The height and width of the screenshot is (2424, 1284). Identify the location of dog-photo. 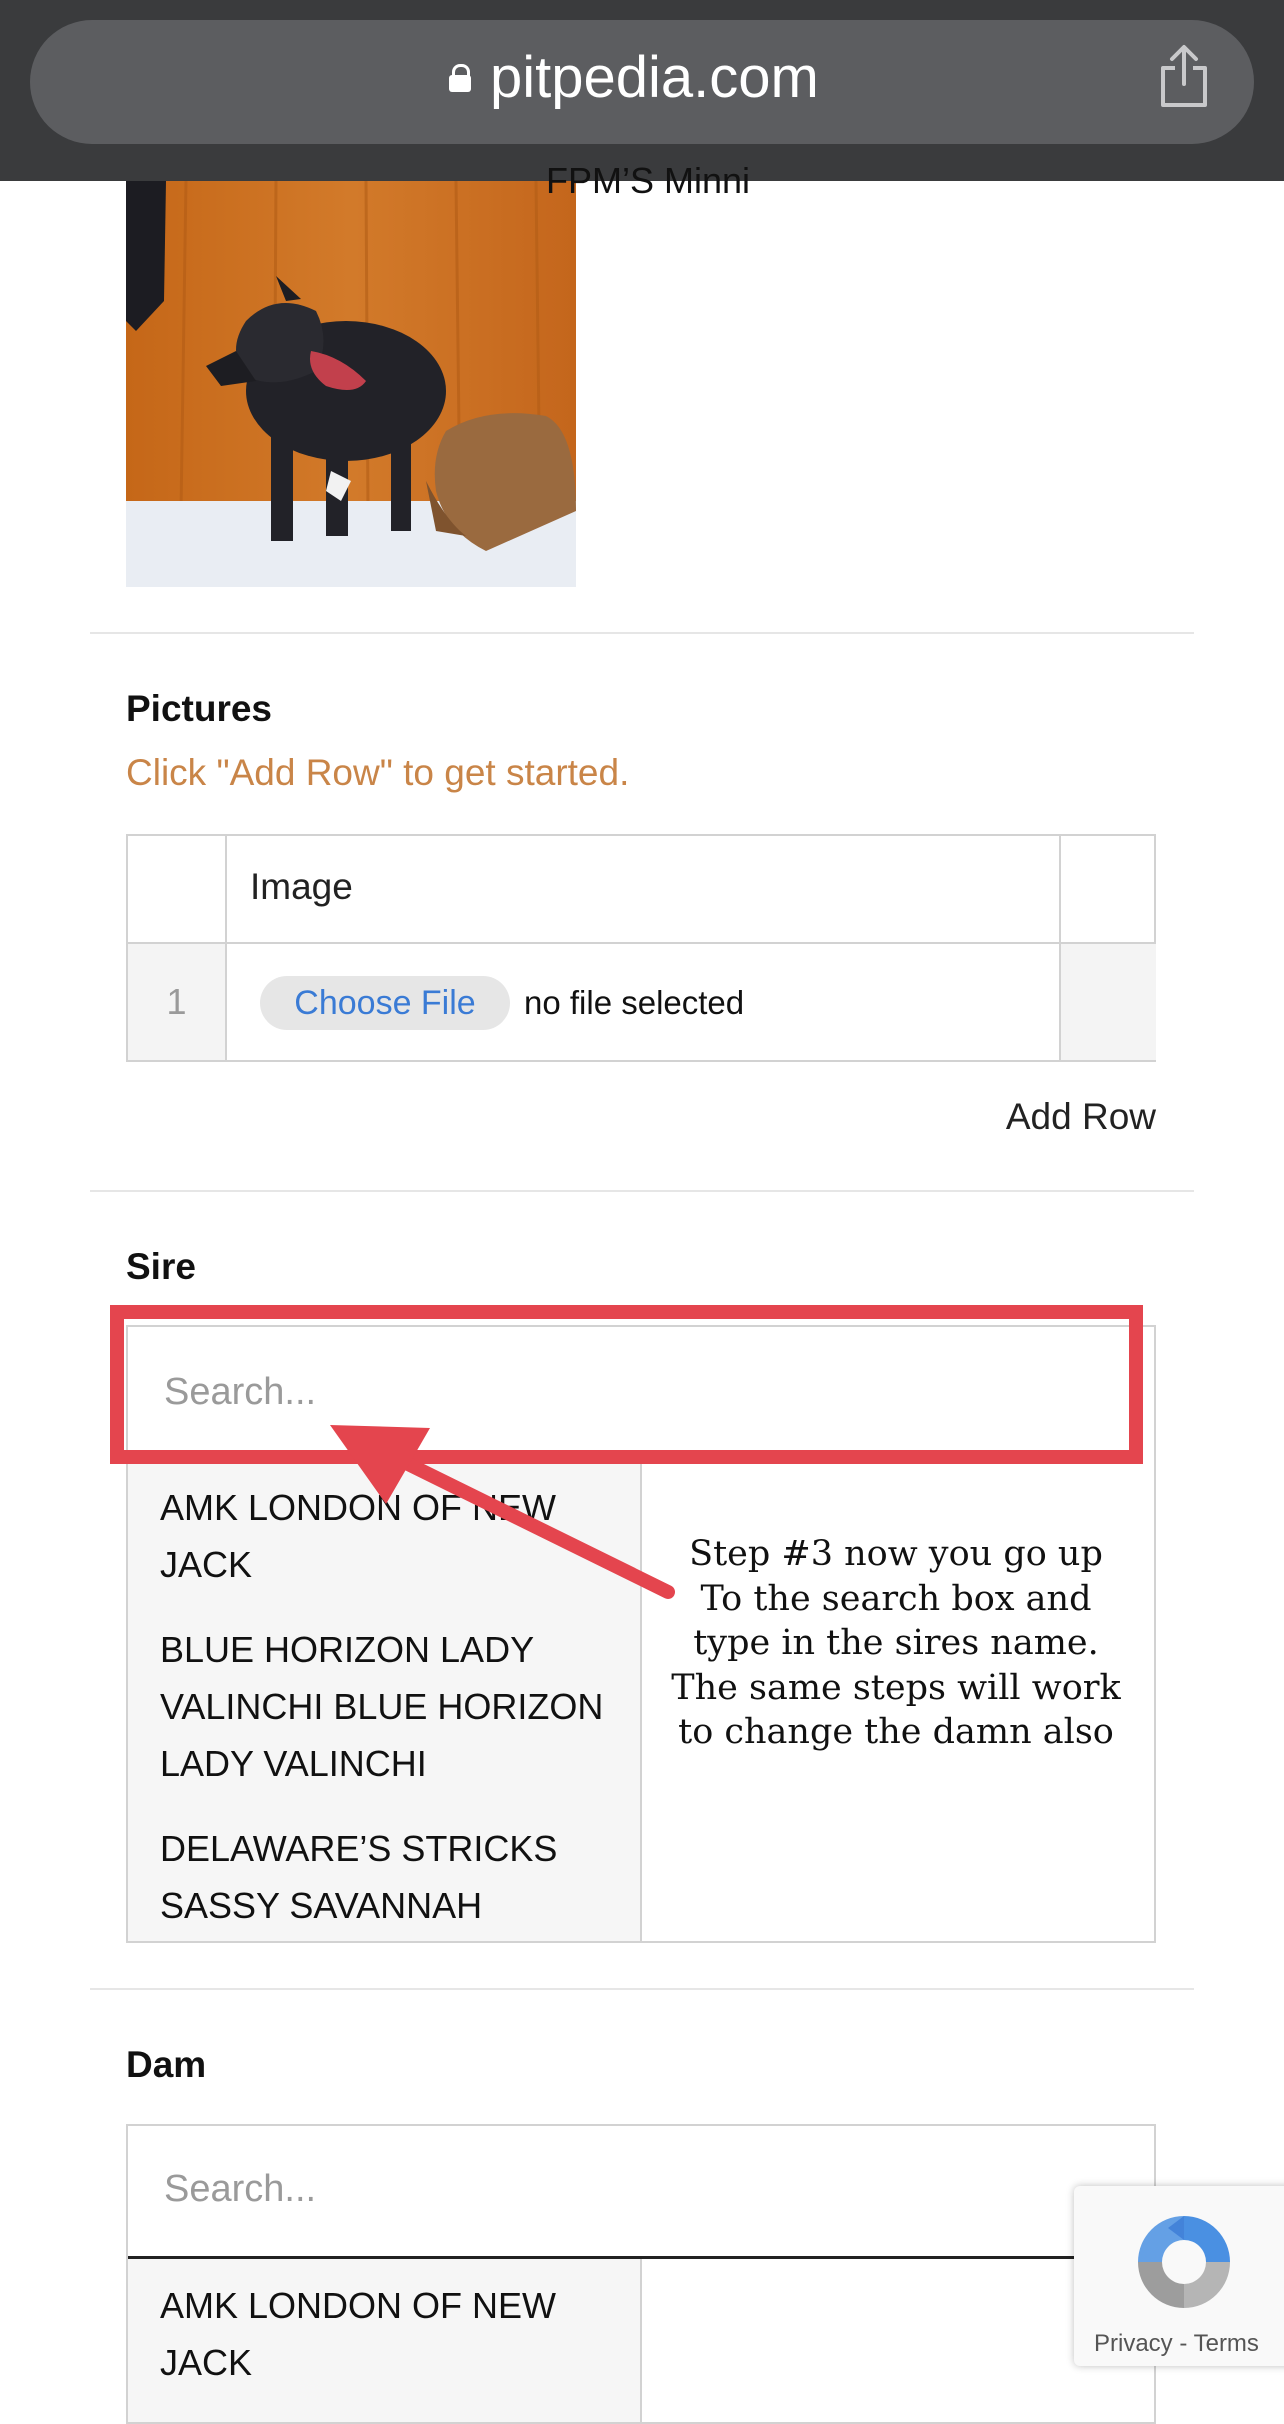
(351, 384).